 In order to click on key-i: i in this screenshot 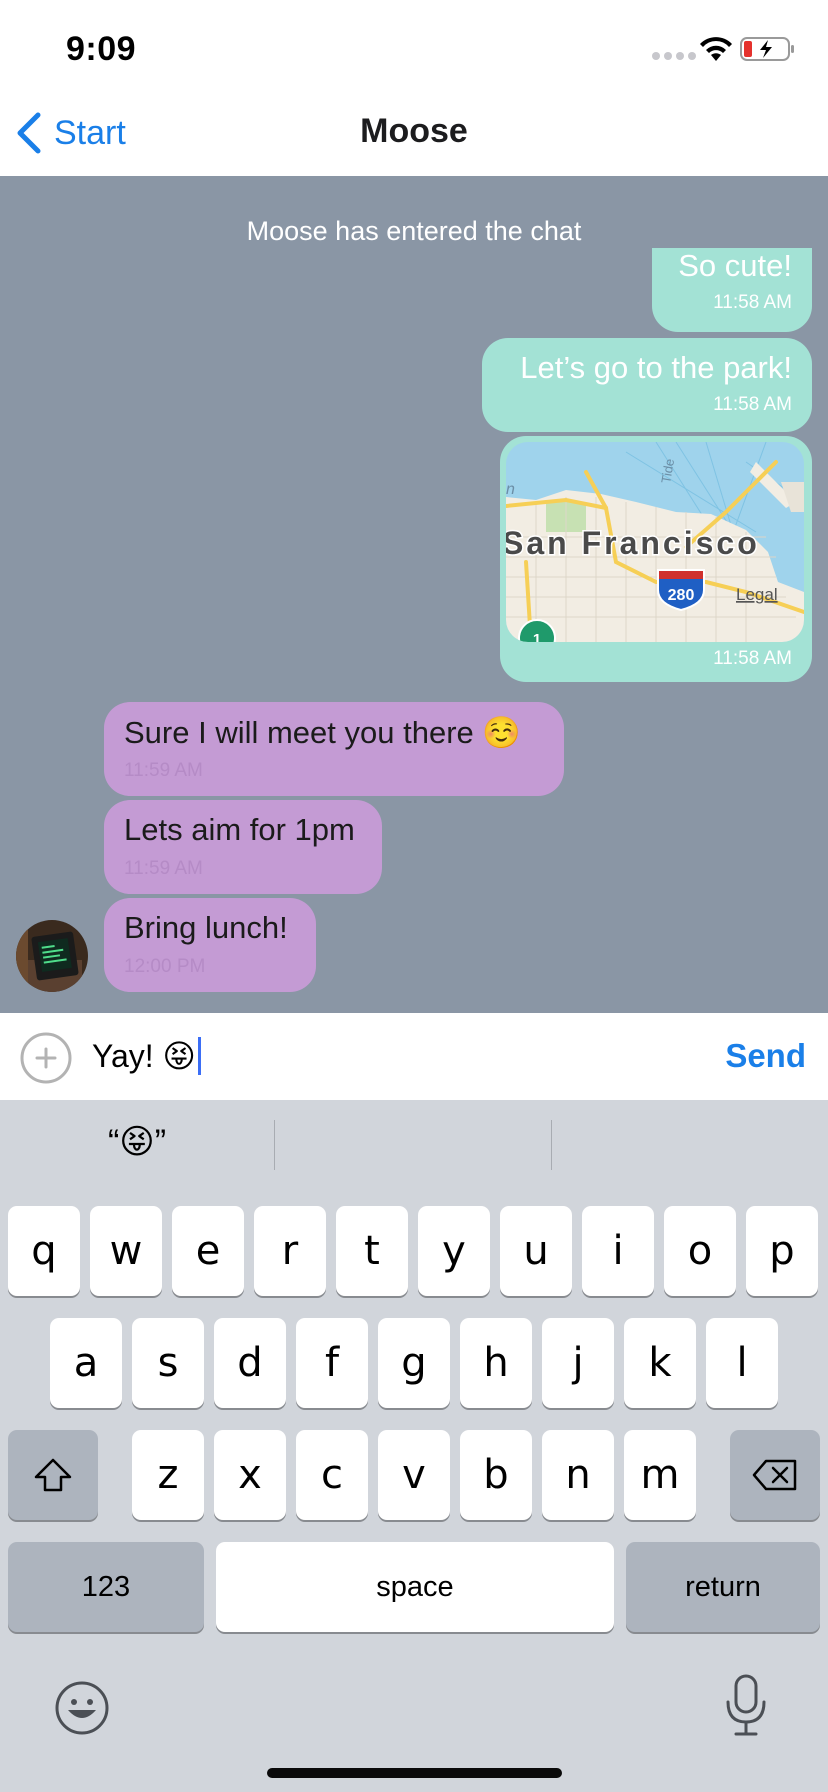, I will do `click(618, 1251)`.